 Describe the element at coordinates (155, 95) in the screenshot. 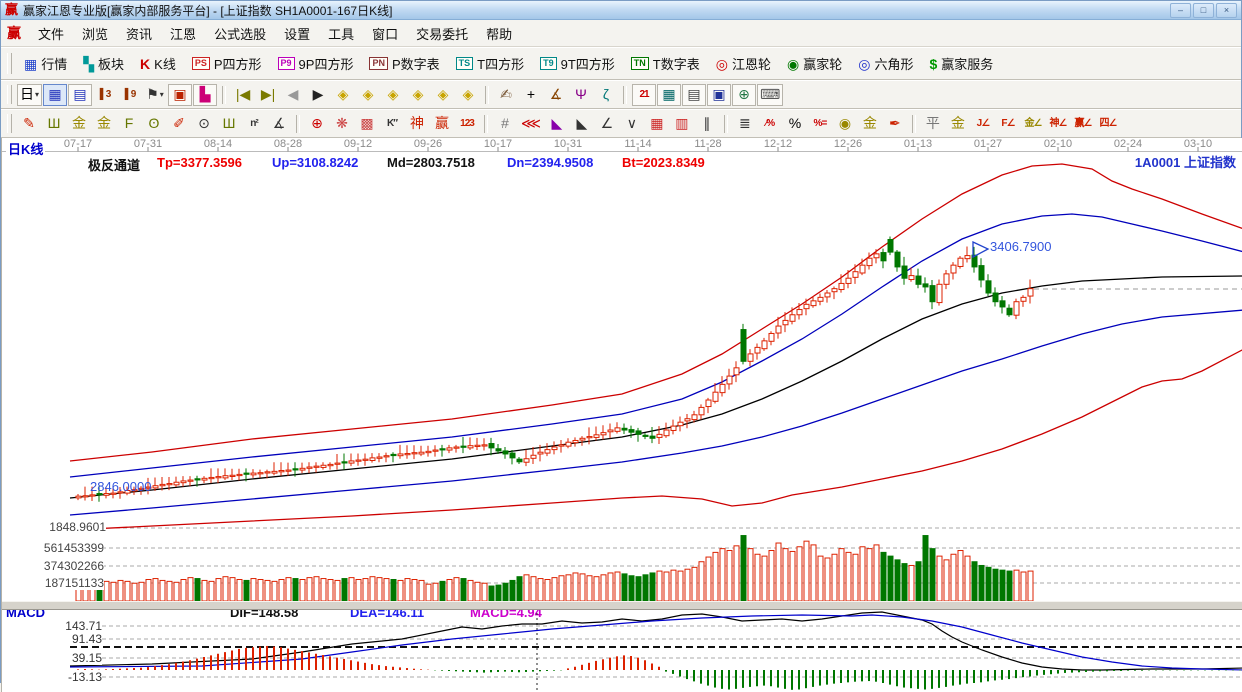

I see `flag-button: ⚑ ▾` at that location.